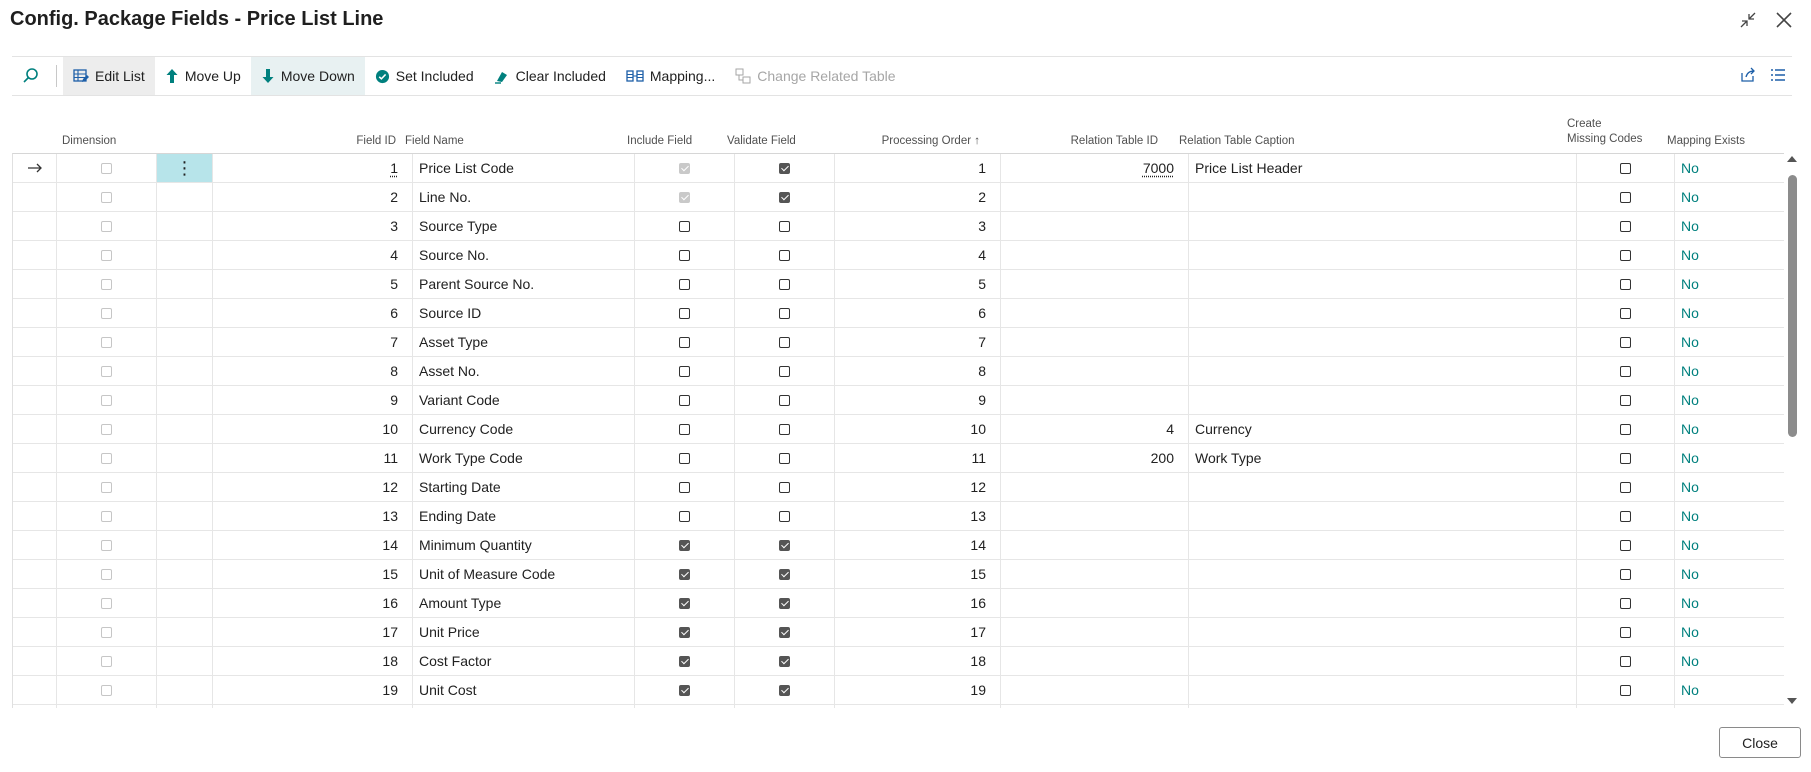  I want to click on table-row: 13 Ending Date 13 No, so click(898, 516).